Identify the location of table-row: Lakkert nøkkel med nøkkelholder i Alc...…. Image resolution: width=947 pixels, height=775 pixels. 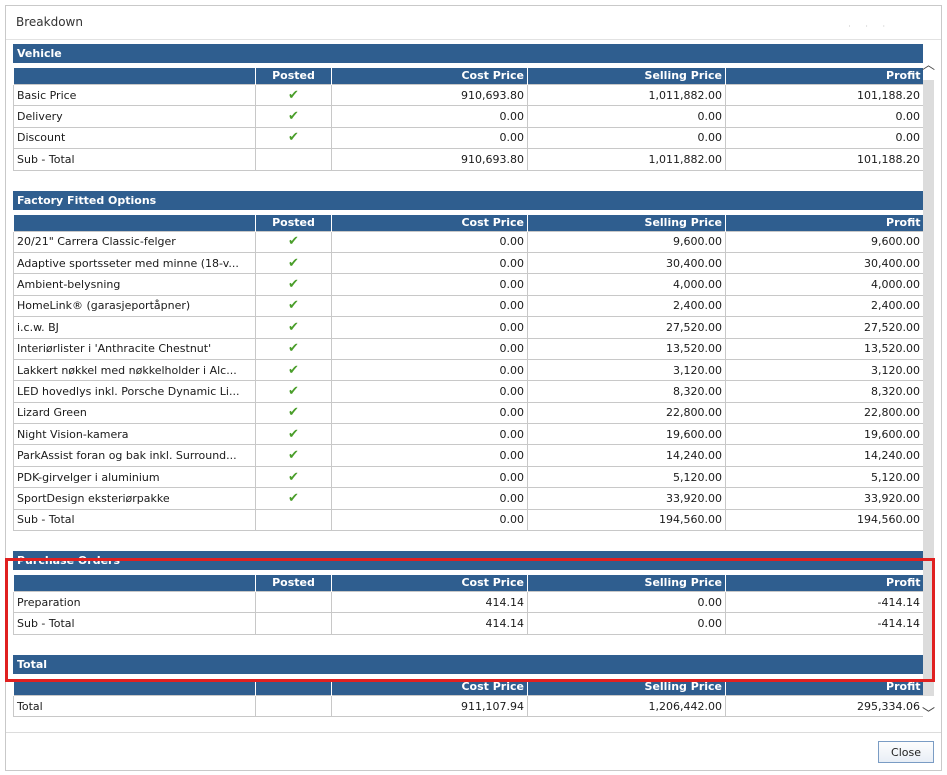
(468, 370).